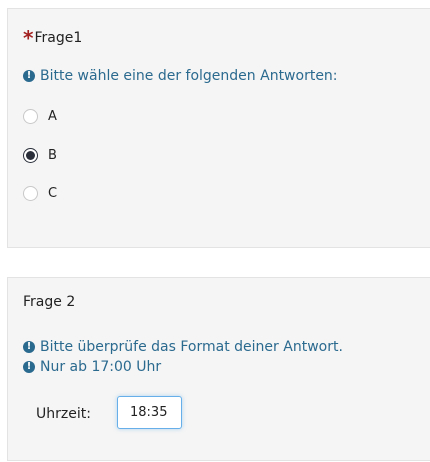 The image size is (430, 462). Describe the element at coordinates (52, 116) in the screenshot. I see `option-a-label: A` at that location.